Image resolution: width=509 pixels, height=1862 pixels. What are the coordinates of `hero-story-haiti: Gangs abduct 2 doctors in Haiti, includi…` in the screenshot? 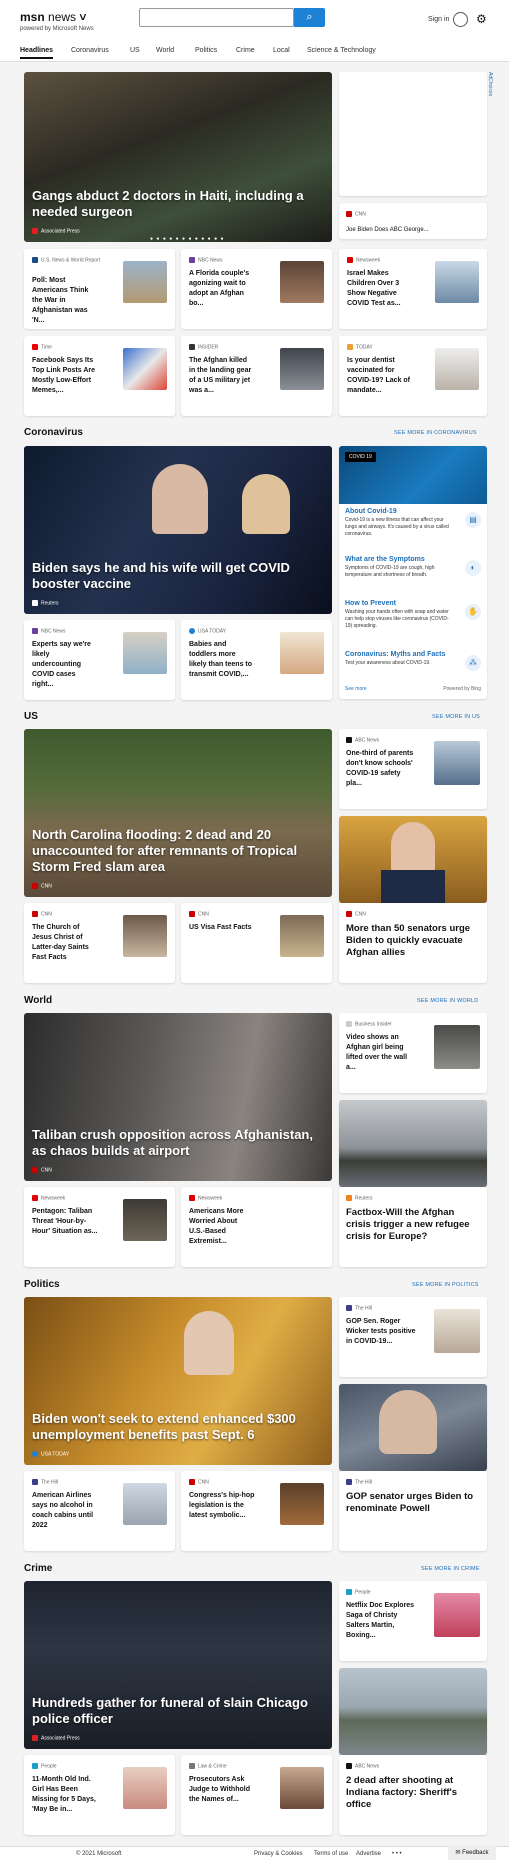 It's located at (178, 157).